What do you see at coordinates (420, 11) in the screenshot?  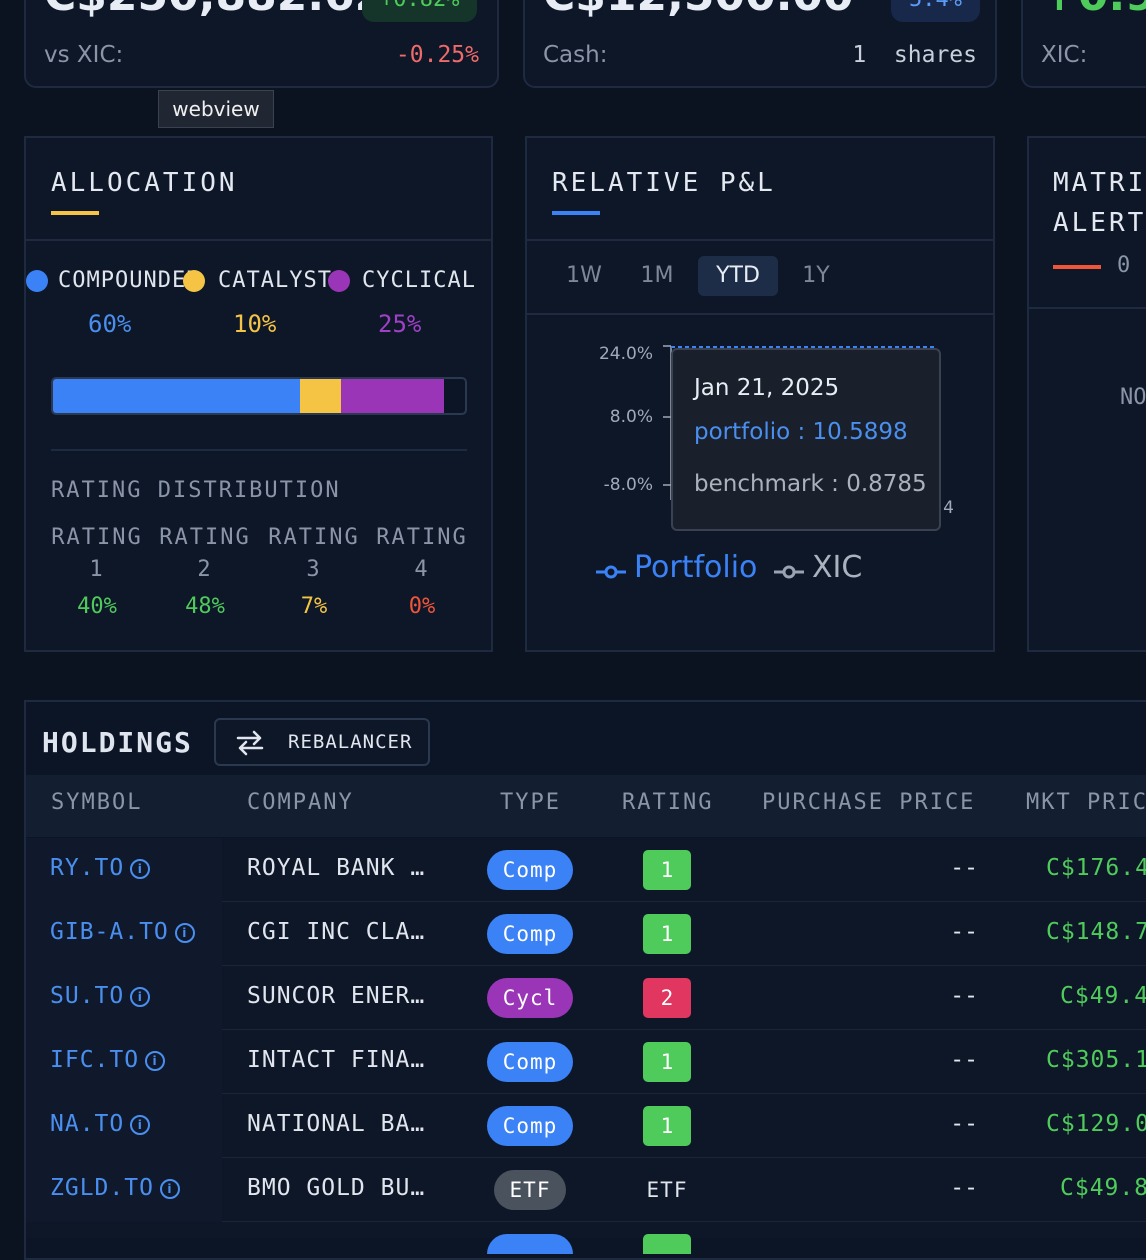 I see `portfolio-change-badge: +0.82%` at bounding box center [420, 11].